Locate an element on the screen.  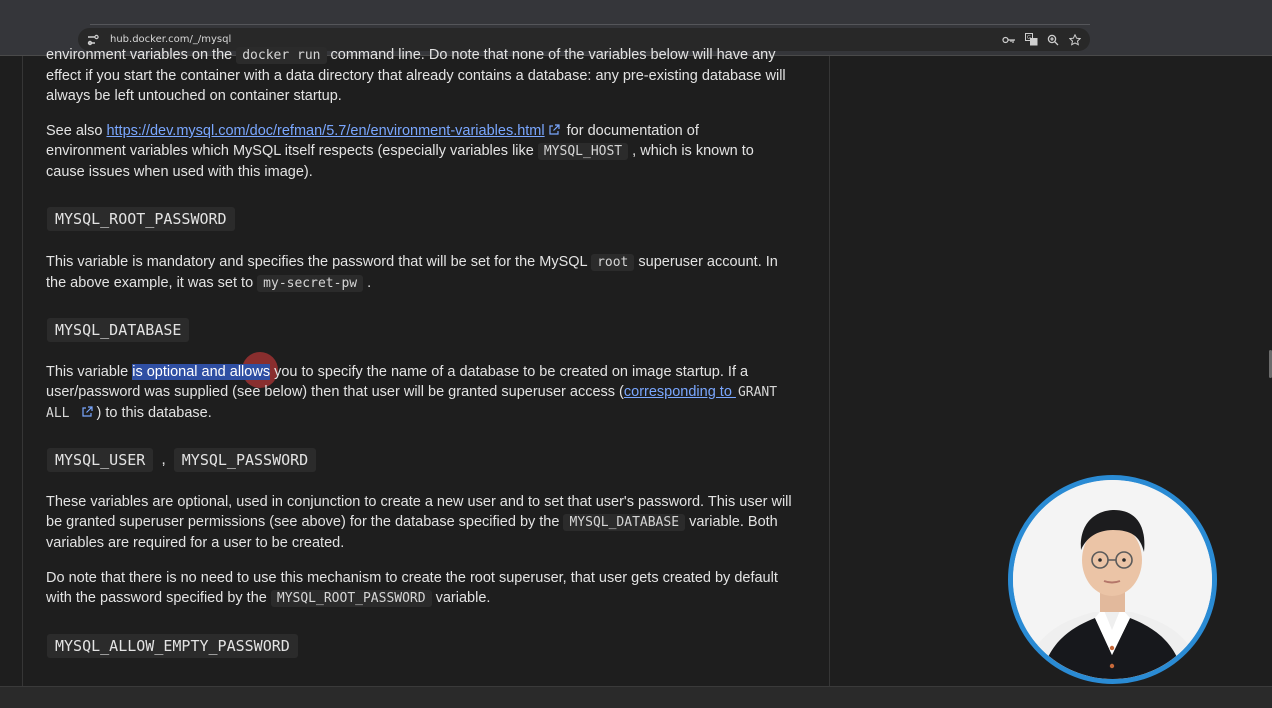
grant-all-link-code: ALL is located at coordinates (57, 413).